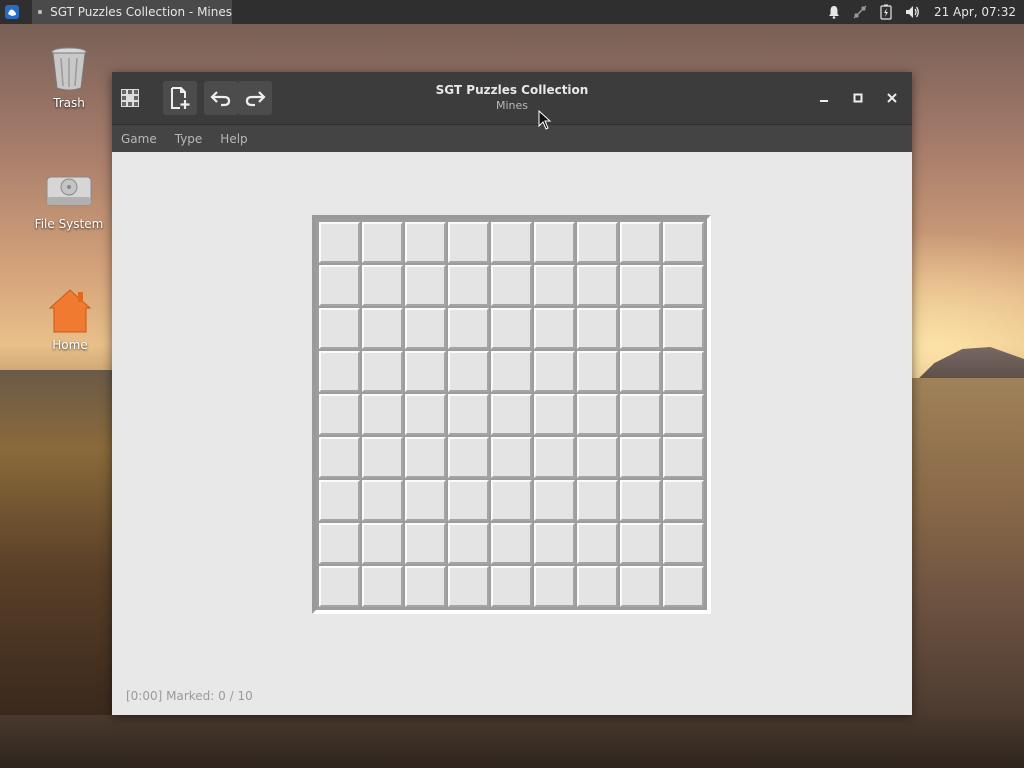 The image size is (1024, 768). Describe the element at coordinates (886, 12) in the screenshot. I see `battery-charging-icon` at that location.